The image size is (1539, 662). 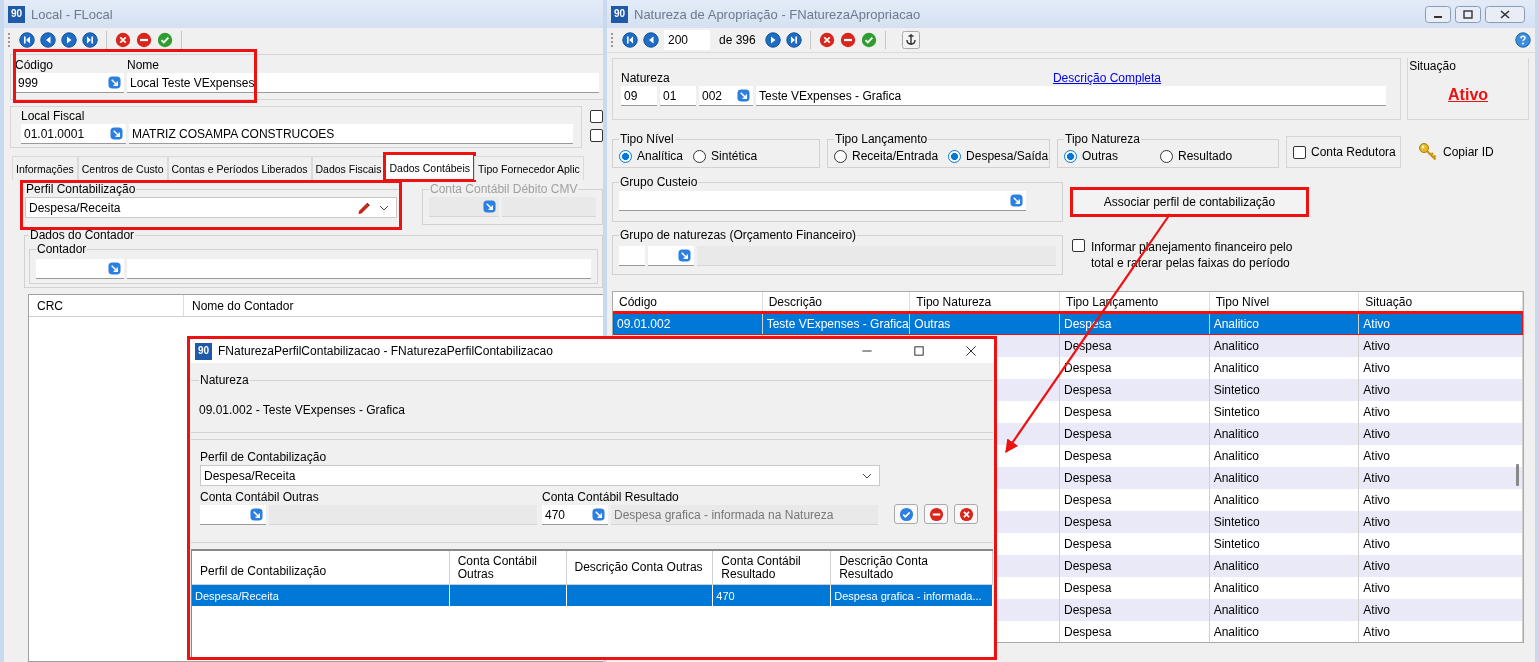 I want to click on group-label: Tipo Lançamento, so click(x=881, y=139).